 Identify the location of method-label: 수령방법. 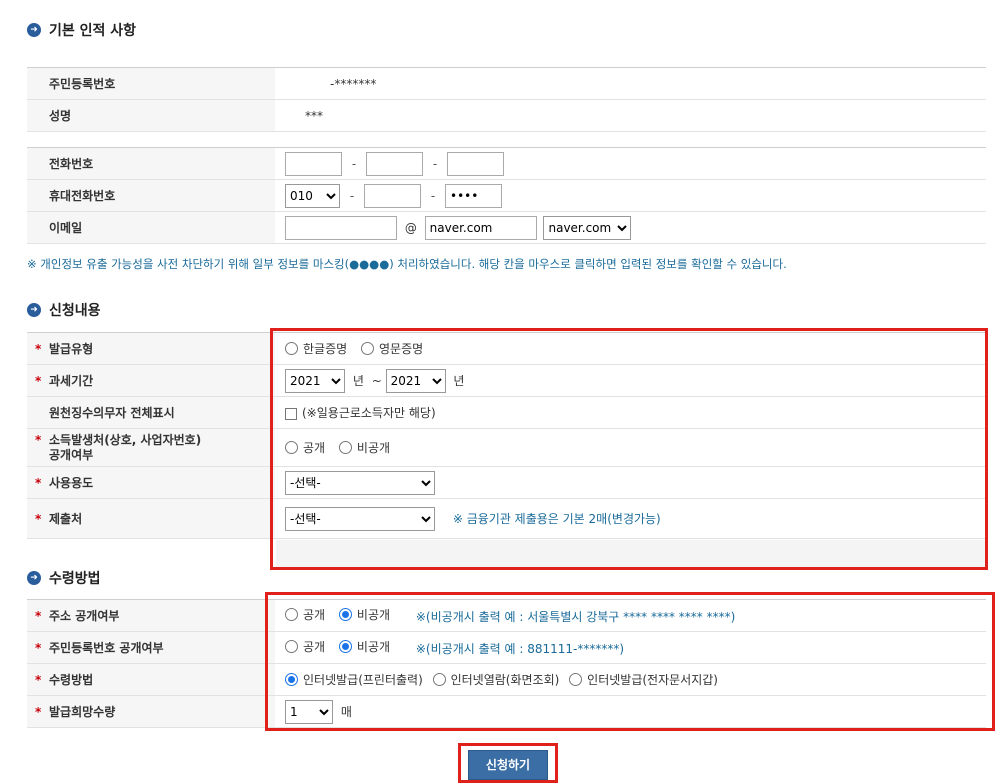
(71, 680).